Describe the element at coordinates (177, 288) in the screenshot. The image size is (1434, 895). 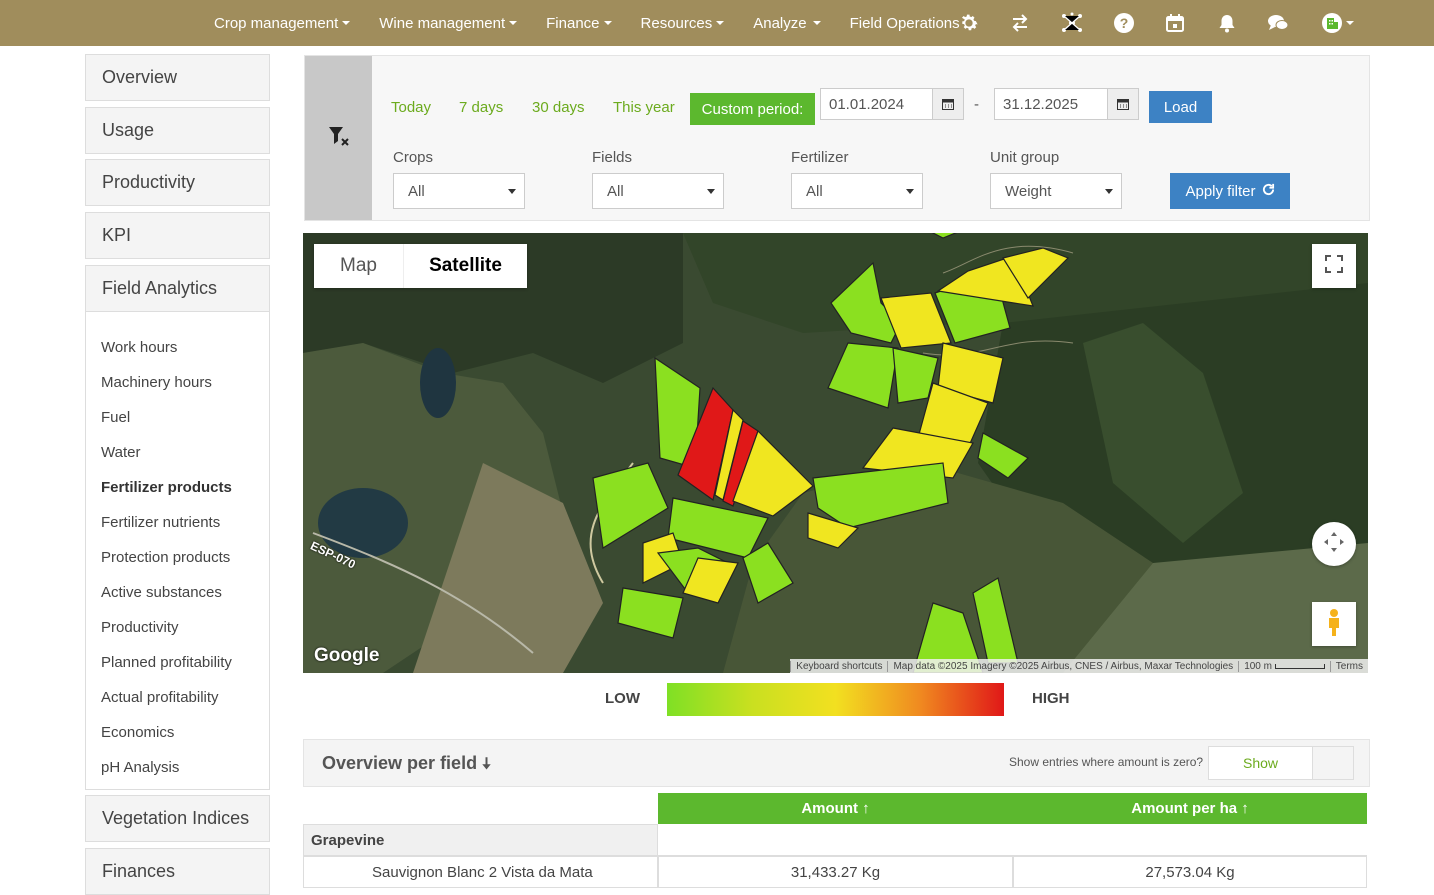
I see `sidebar-field-analytics: Field Analytics` at that location.